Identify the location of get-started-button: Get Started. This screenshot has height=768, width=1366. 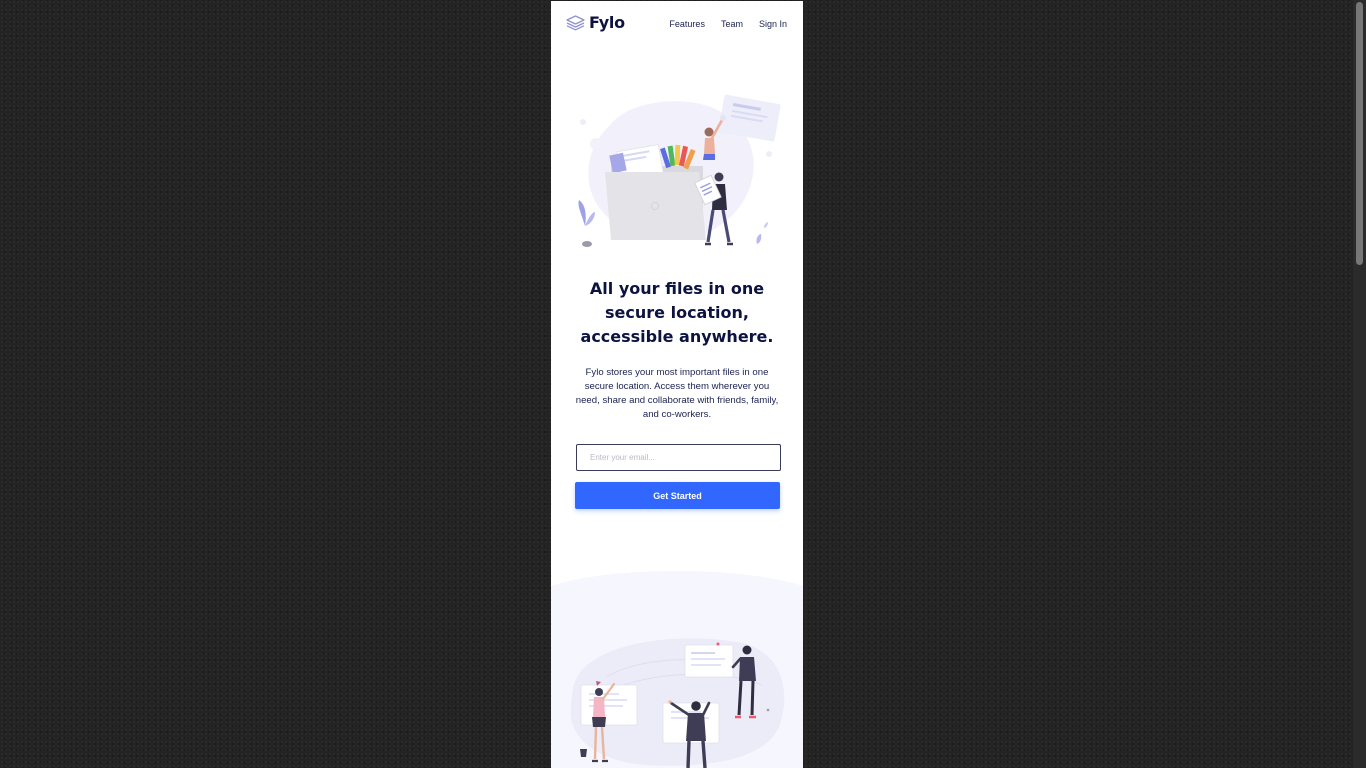
(677, 495).